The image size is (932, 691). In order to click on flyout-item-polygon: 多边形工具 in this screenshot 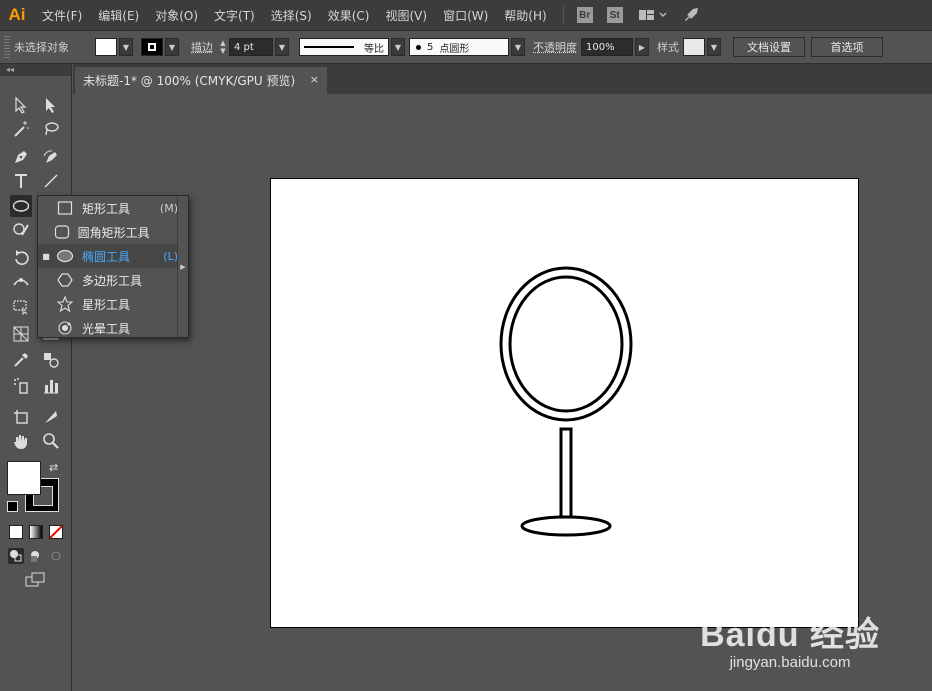, I will do `click(108, 280)`.